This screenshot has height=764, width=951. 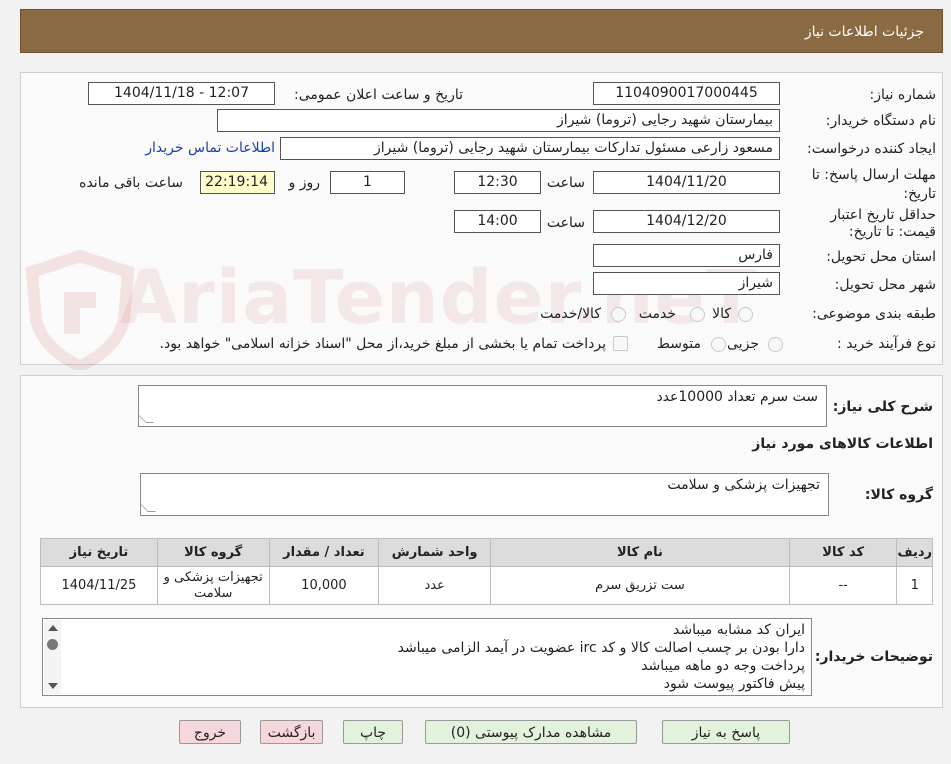 What do you see at coordinates (739, 630) in the screenshot?
I see `notes-line: ایران کد مشابه میباشد` at bounding box center [739, 630].